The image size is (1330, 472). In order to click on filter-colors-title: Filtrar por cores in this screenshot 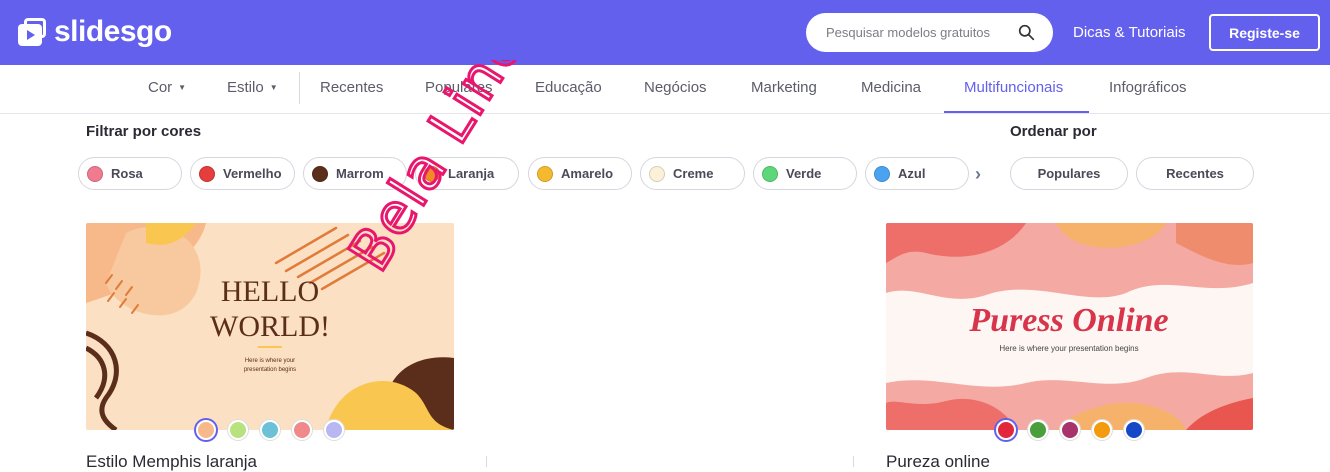, I will do `click(144, 131)`.